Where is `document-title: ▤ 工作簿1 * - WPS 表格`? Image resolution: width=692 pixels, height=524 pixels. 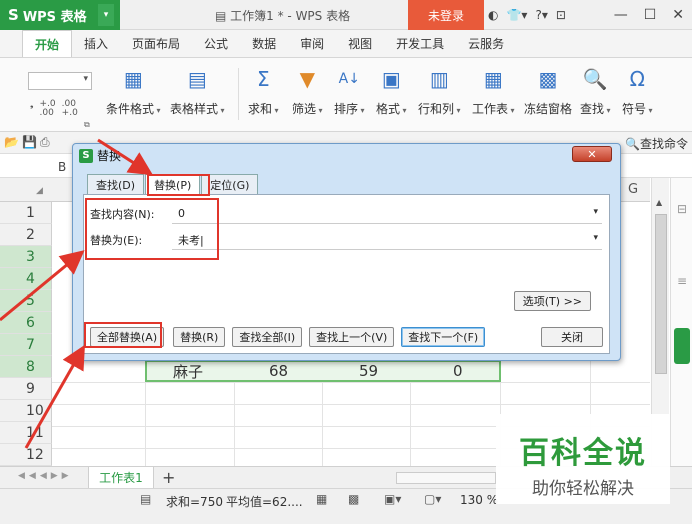
document-title: ▤ 工作簿1 * - WPS 表格 is located at coordinates (283, 16).